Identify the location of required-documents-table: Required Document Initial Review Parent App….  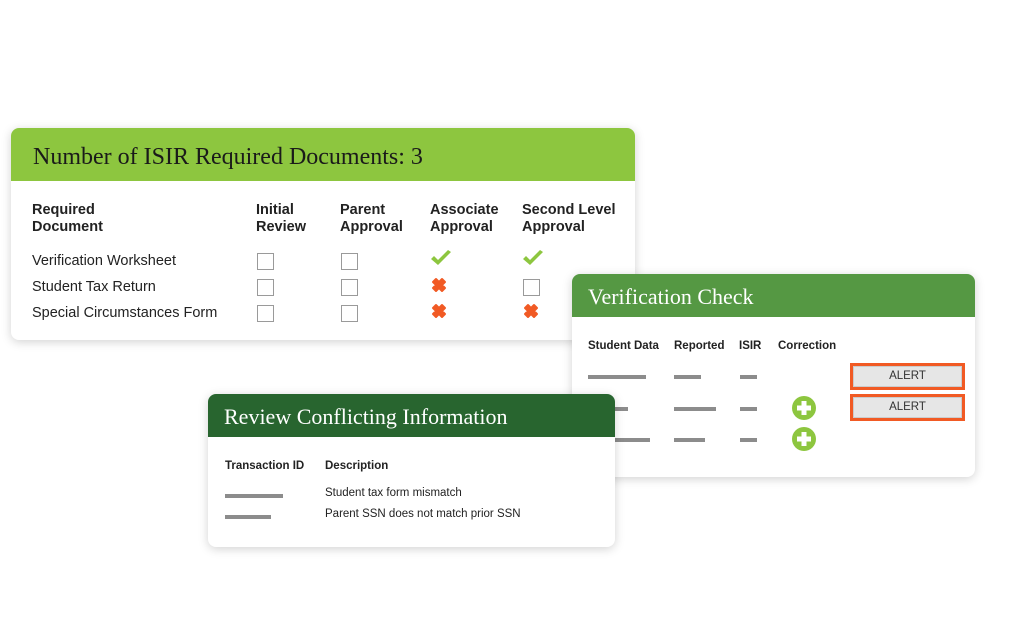
(332, 264).